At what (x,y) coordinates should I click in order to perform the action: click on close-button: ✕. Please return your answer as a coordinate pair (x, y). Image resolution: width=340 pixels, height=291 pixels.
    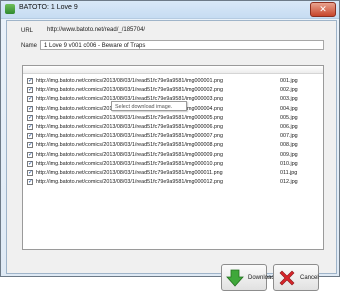
    Looking at the image, I should click on (323, 9).